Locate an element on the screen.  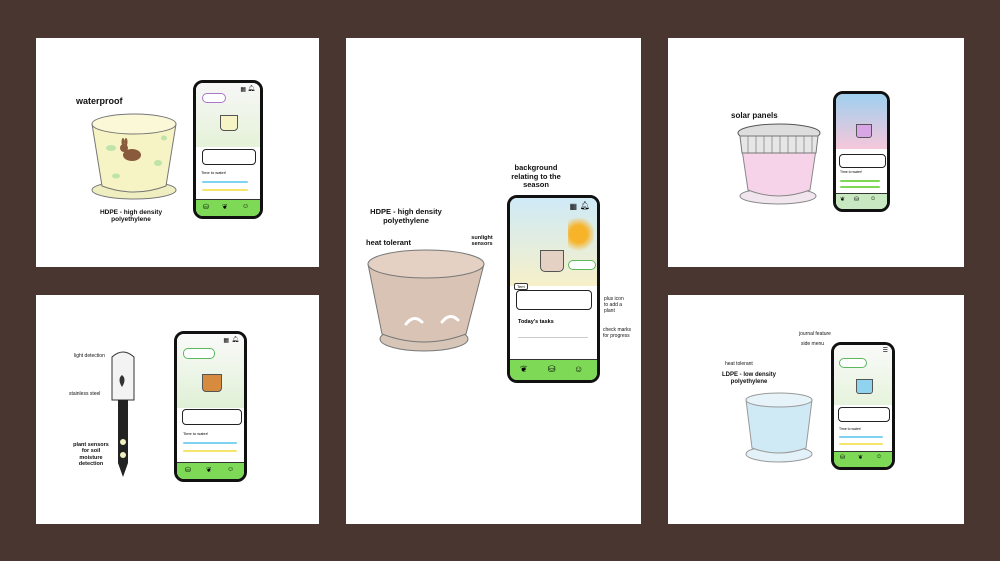
phone-mockup: Time to water! ❦ ⛁ ☺ is located at coordinates (861, 151).